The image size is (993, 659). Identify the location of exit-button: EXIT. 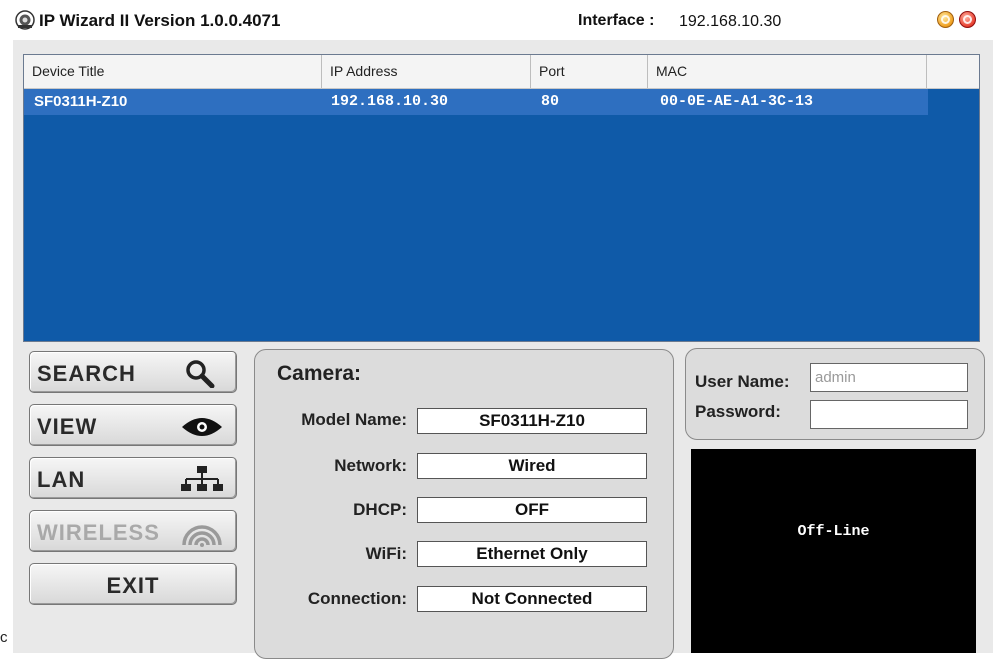
(133, 584).